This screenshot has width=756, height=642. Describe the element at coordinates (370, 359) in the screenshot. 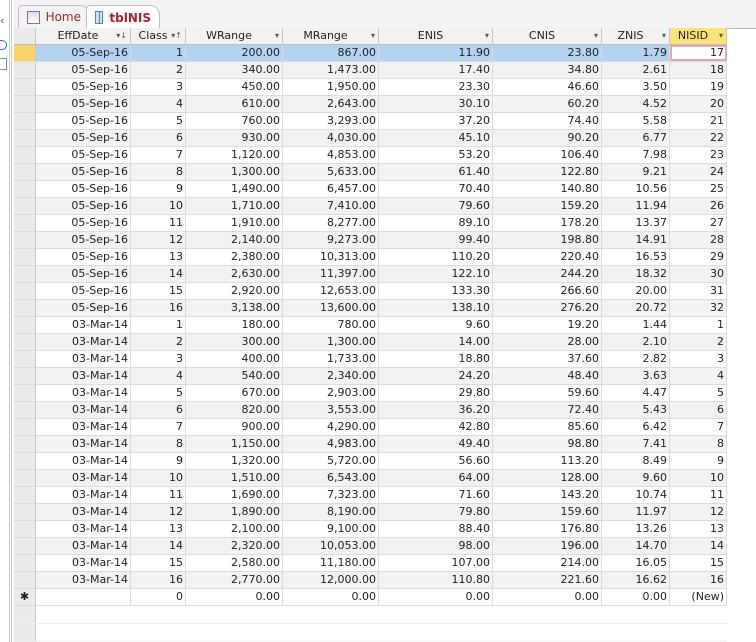

I see `table-row: 03-Mar-14 3 400.00 1,733.00 18.80 37.60 2.82 3` at that location.